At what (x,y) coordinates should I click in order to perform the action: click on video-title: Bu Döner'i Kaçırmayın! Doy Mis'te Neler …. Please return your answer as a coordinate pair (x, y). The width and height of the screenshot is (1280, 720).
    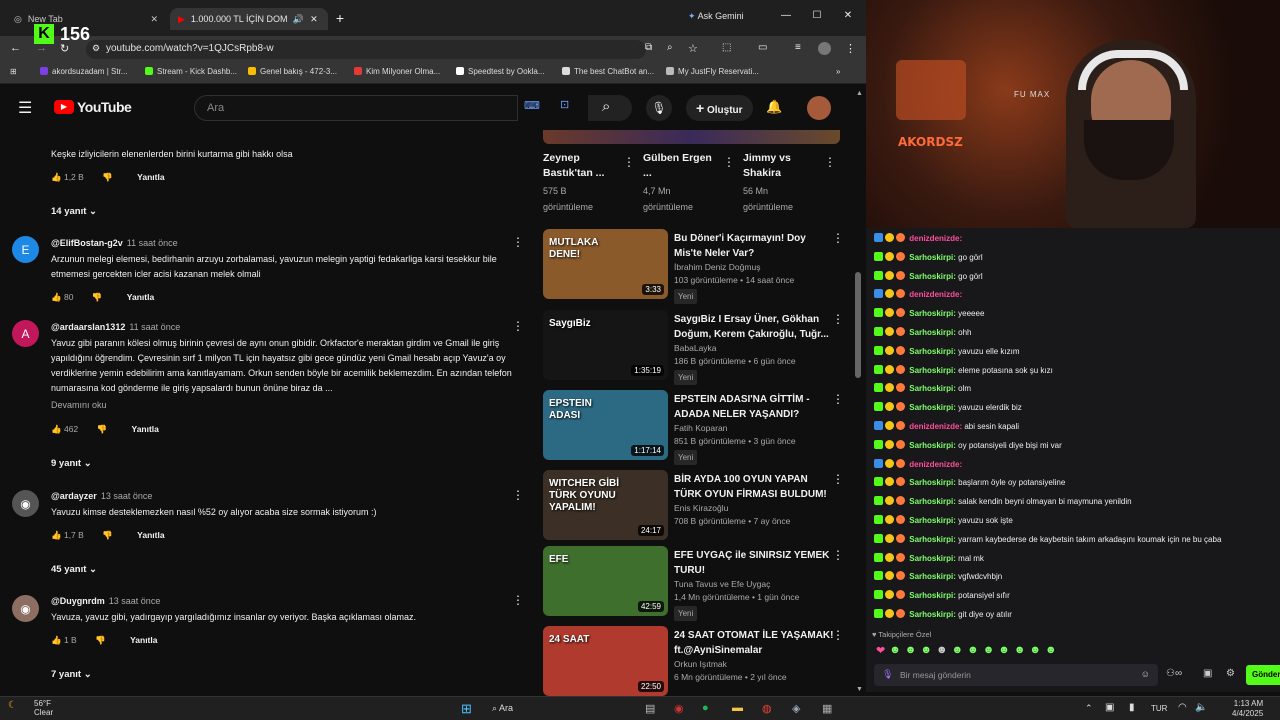
    Looking at the image, I should click on (754, 246).